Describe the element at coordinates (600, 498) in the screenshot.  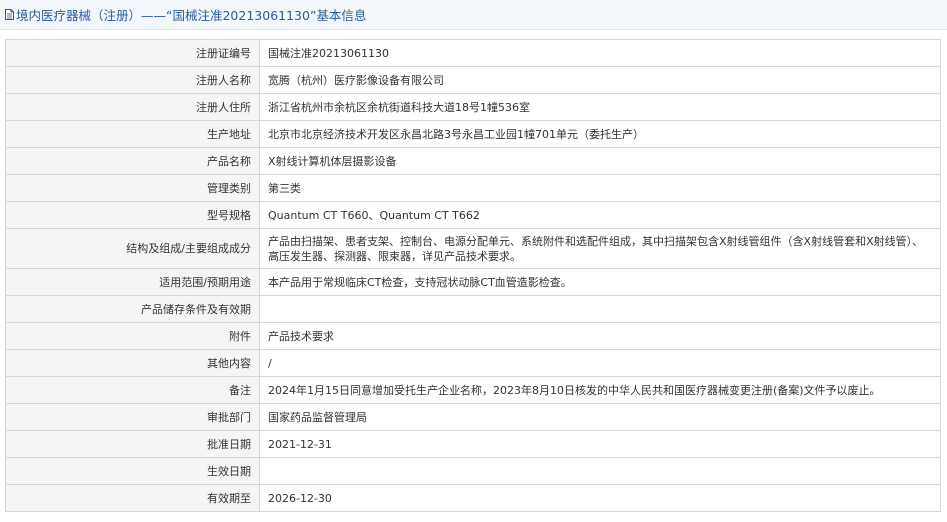
I see `field-value: 2026-12-30` at that location.